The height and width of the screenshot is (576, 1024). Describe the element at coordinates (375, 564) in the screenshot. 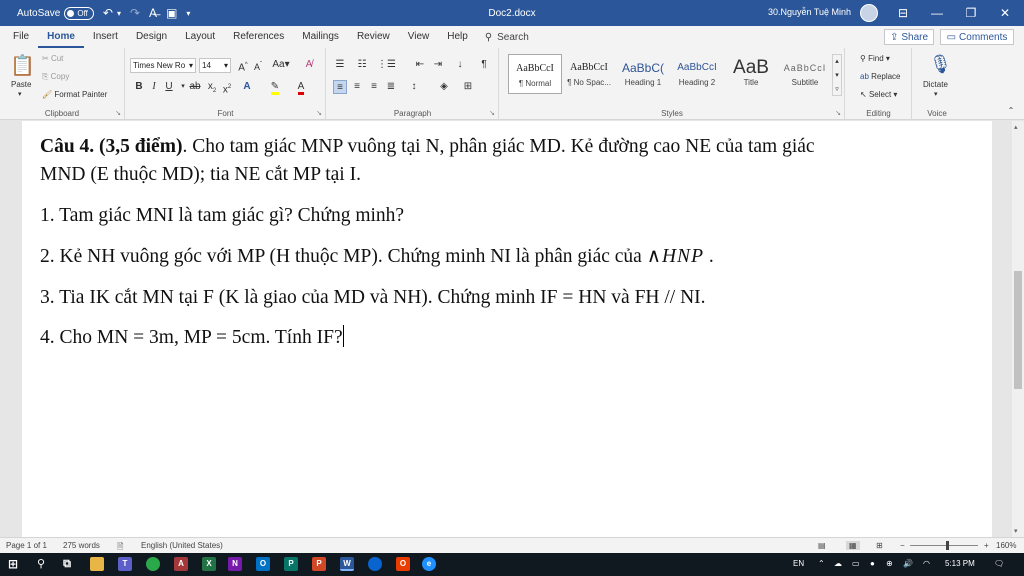

I see `onedrive-icon` at that location.